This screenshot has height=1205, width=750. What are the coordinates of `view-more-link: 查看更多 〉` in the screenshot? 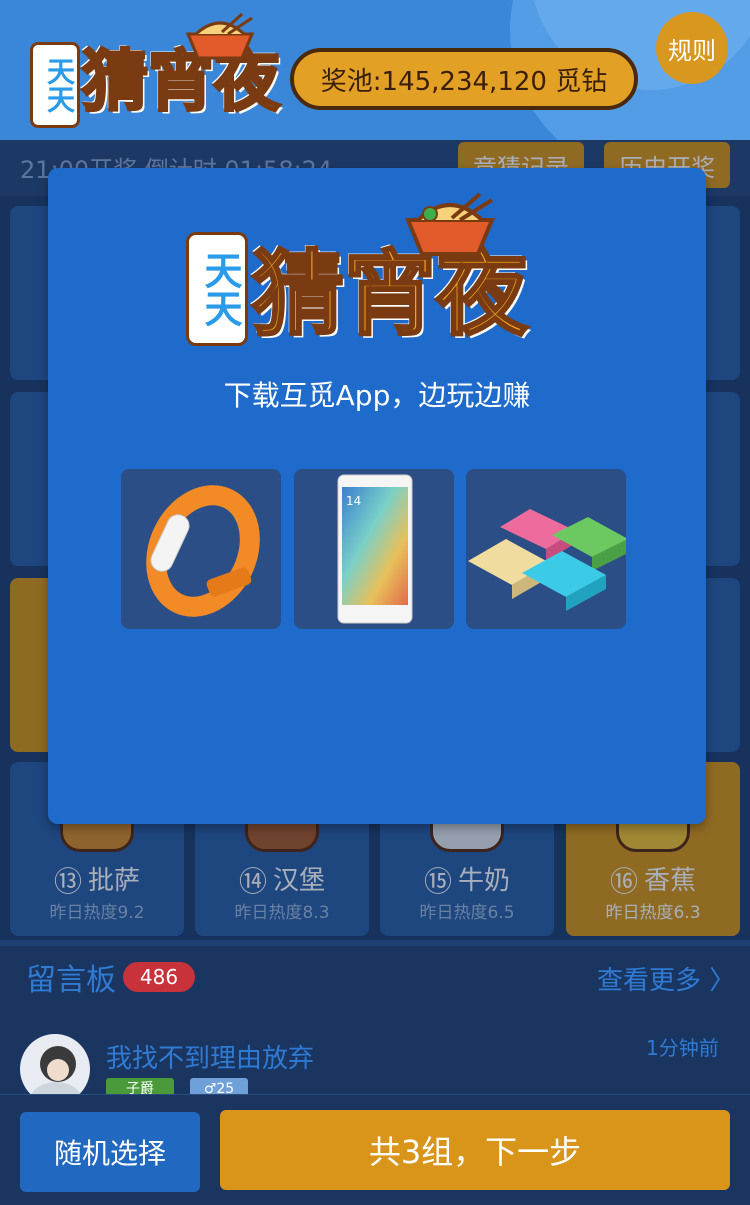 It's located at (666, 978).